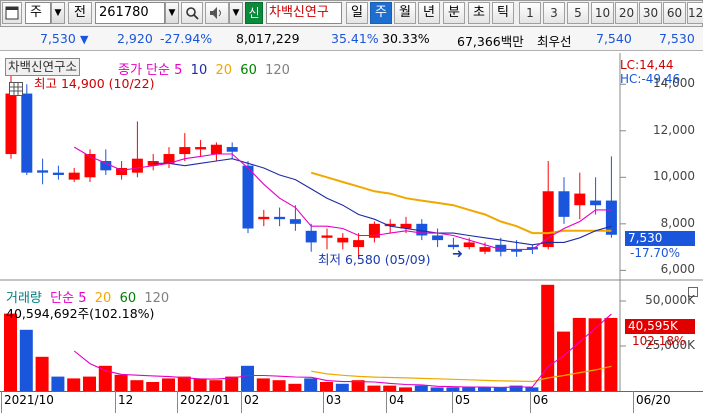 Image resolution: width=703 pixels, height=415 pixels. What do you see at coordinates (224, 70) in the screenshot?
I see `legend-ma20: 20` at bounding box center [224, 70].